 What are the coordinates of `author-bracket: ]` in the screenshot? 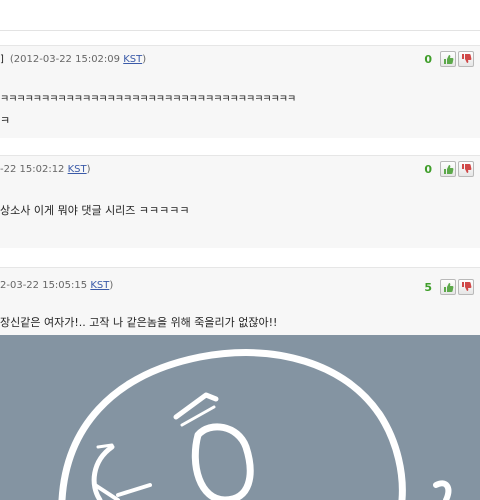 It's located at (2, 59).